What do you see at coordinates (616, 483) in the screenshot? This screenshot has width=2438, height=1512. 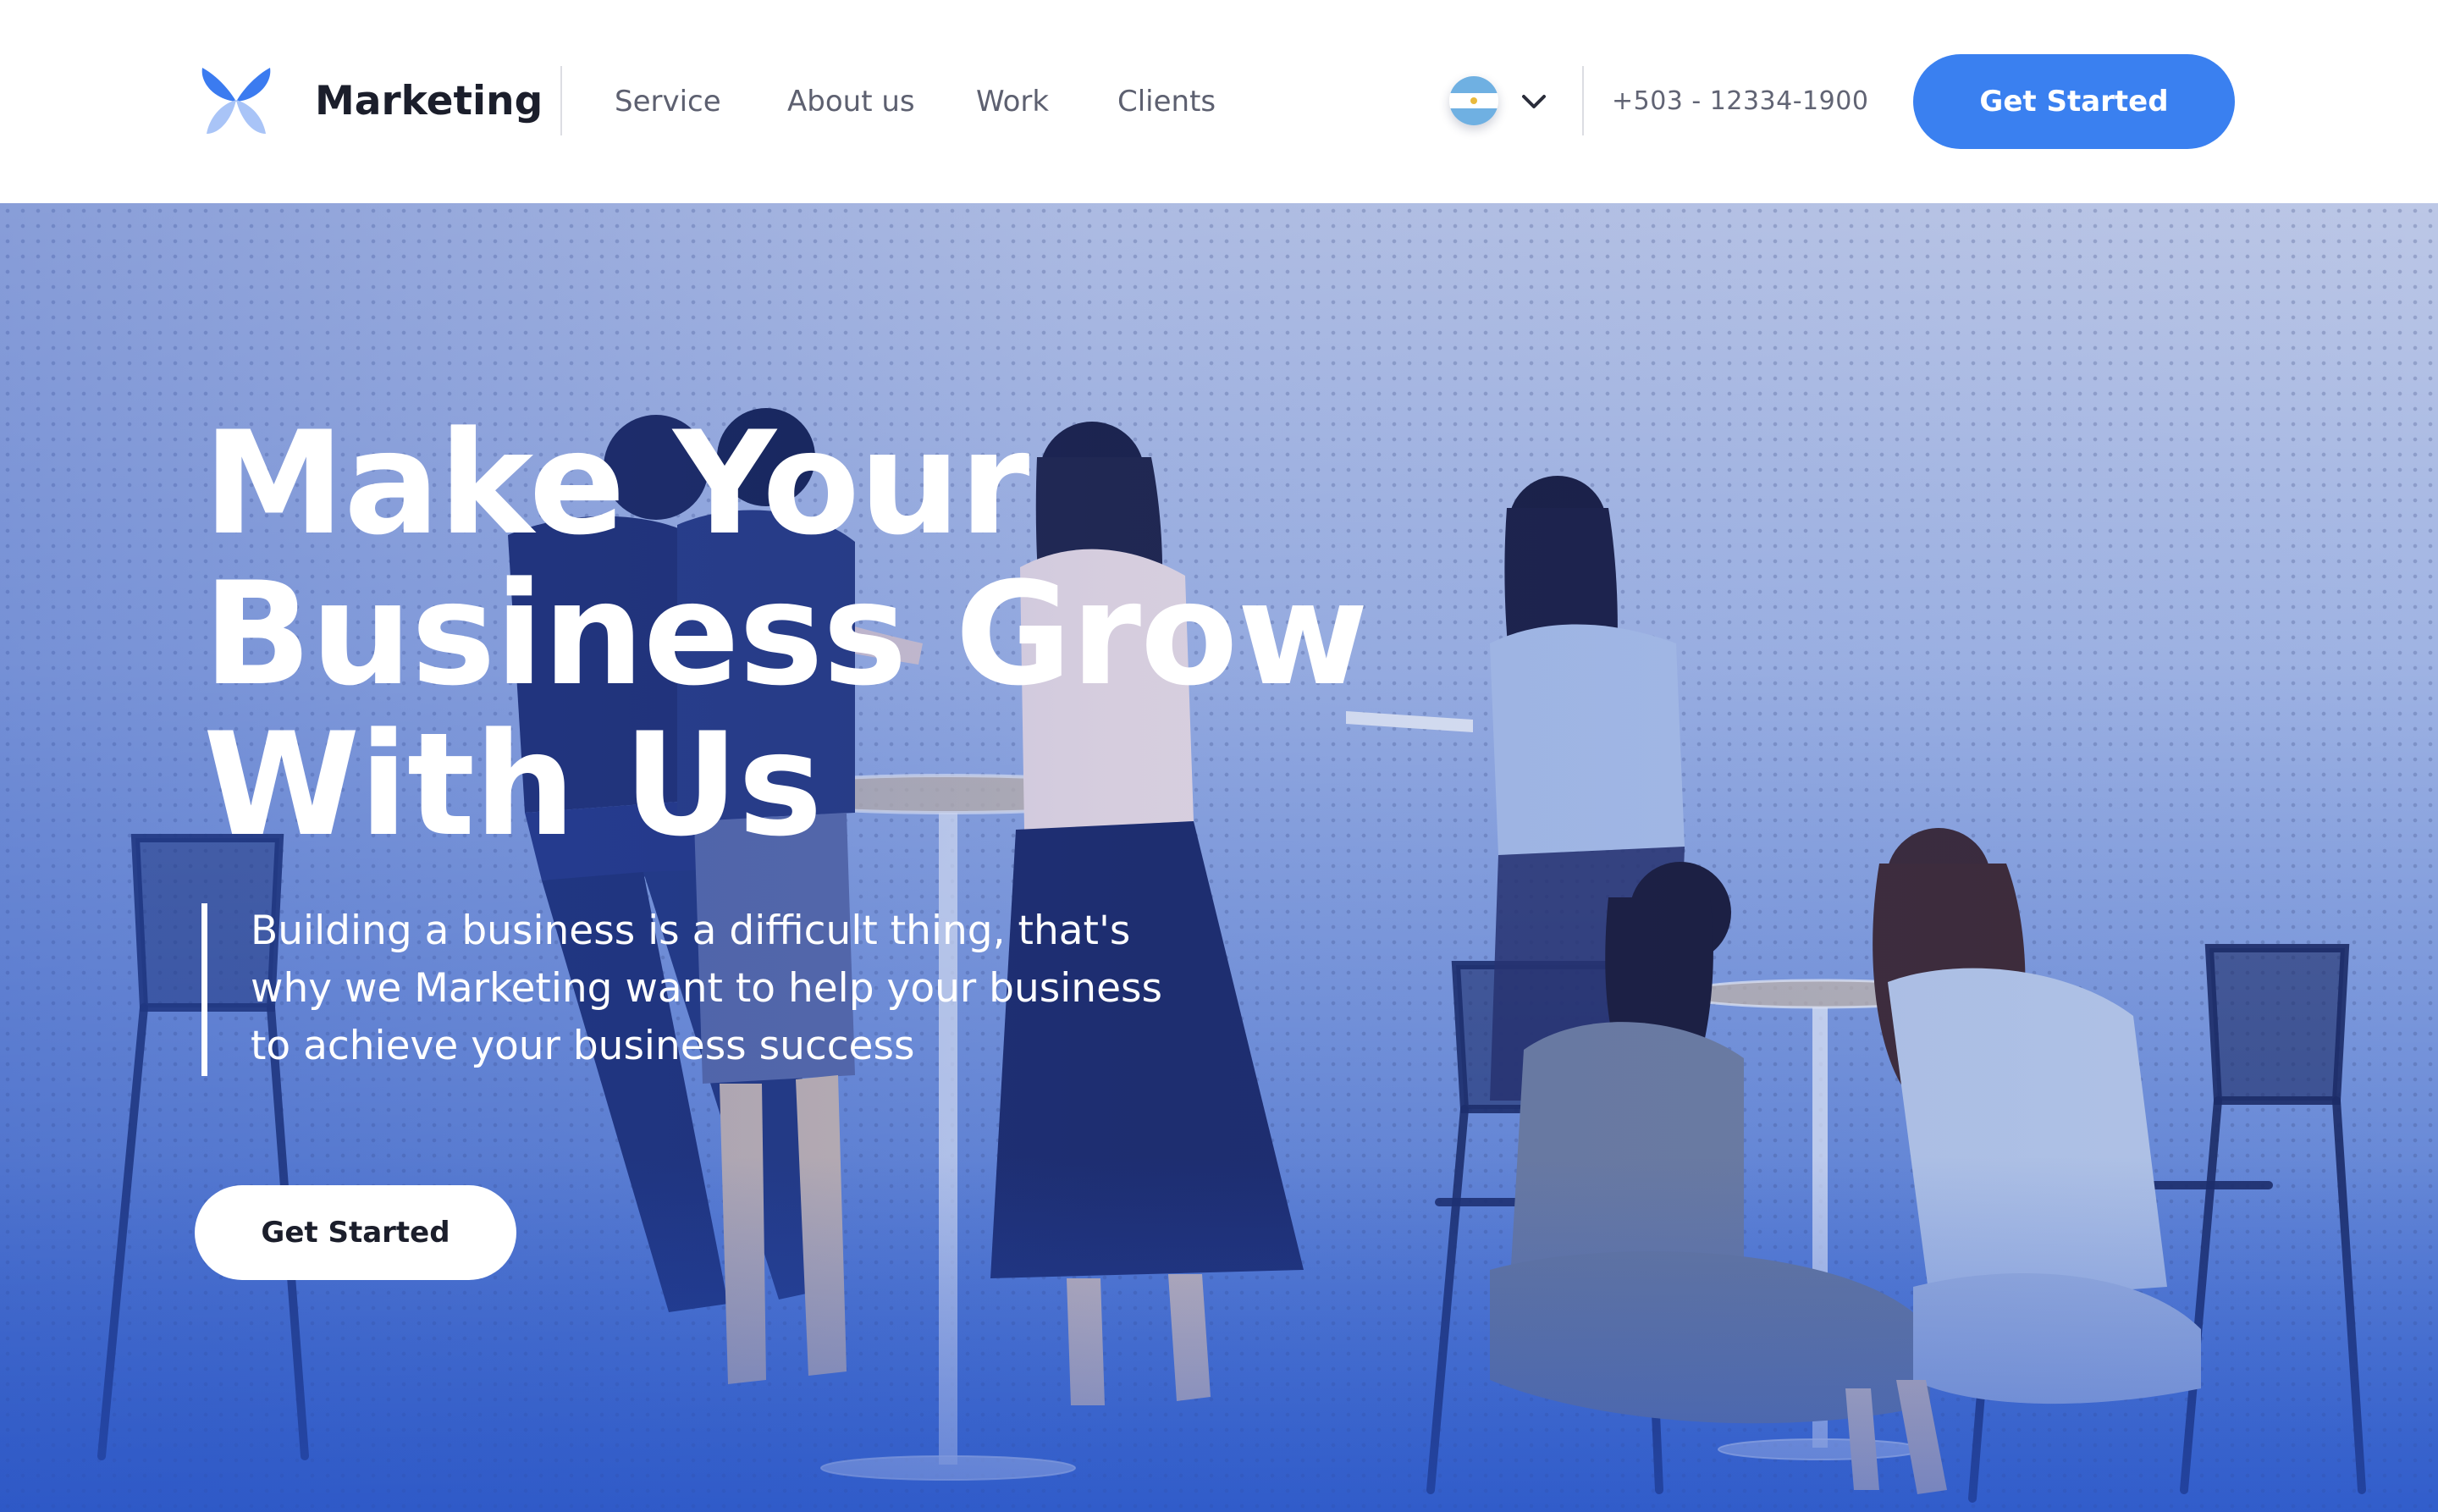 I see `hero-headline-line: Make Your` at bounding box center [616, 483].